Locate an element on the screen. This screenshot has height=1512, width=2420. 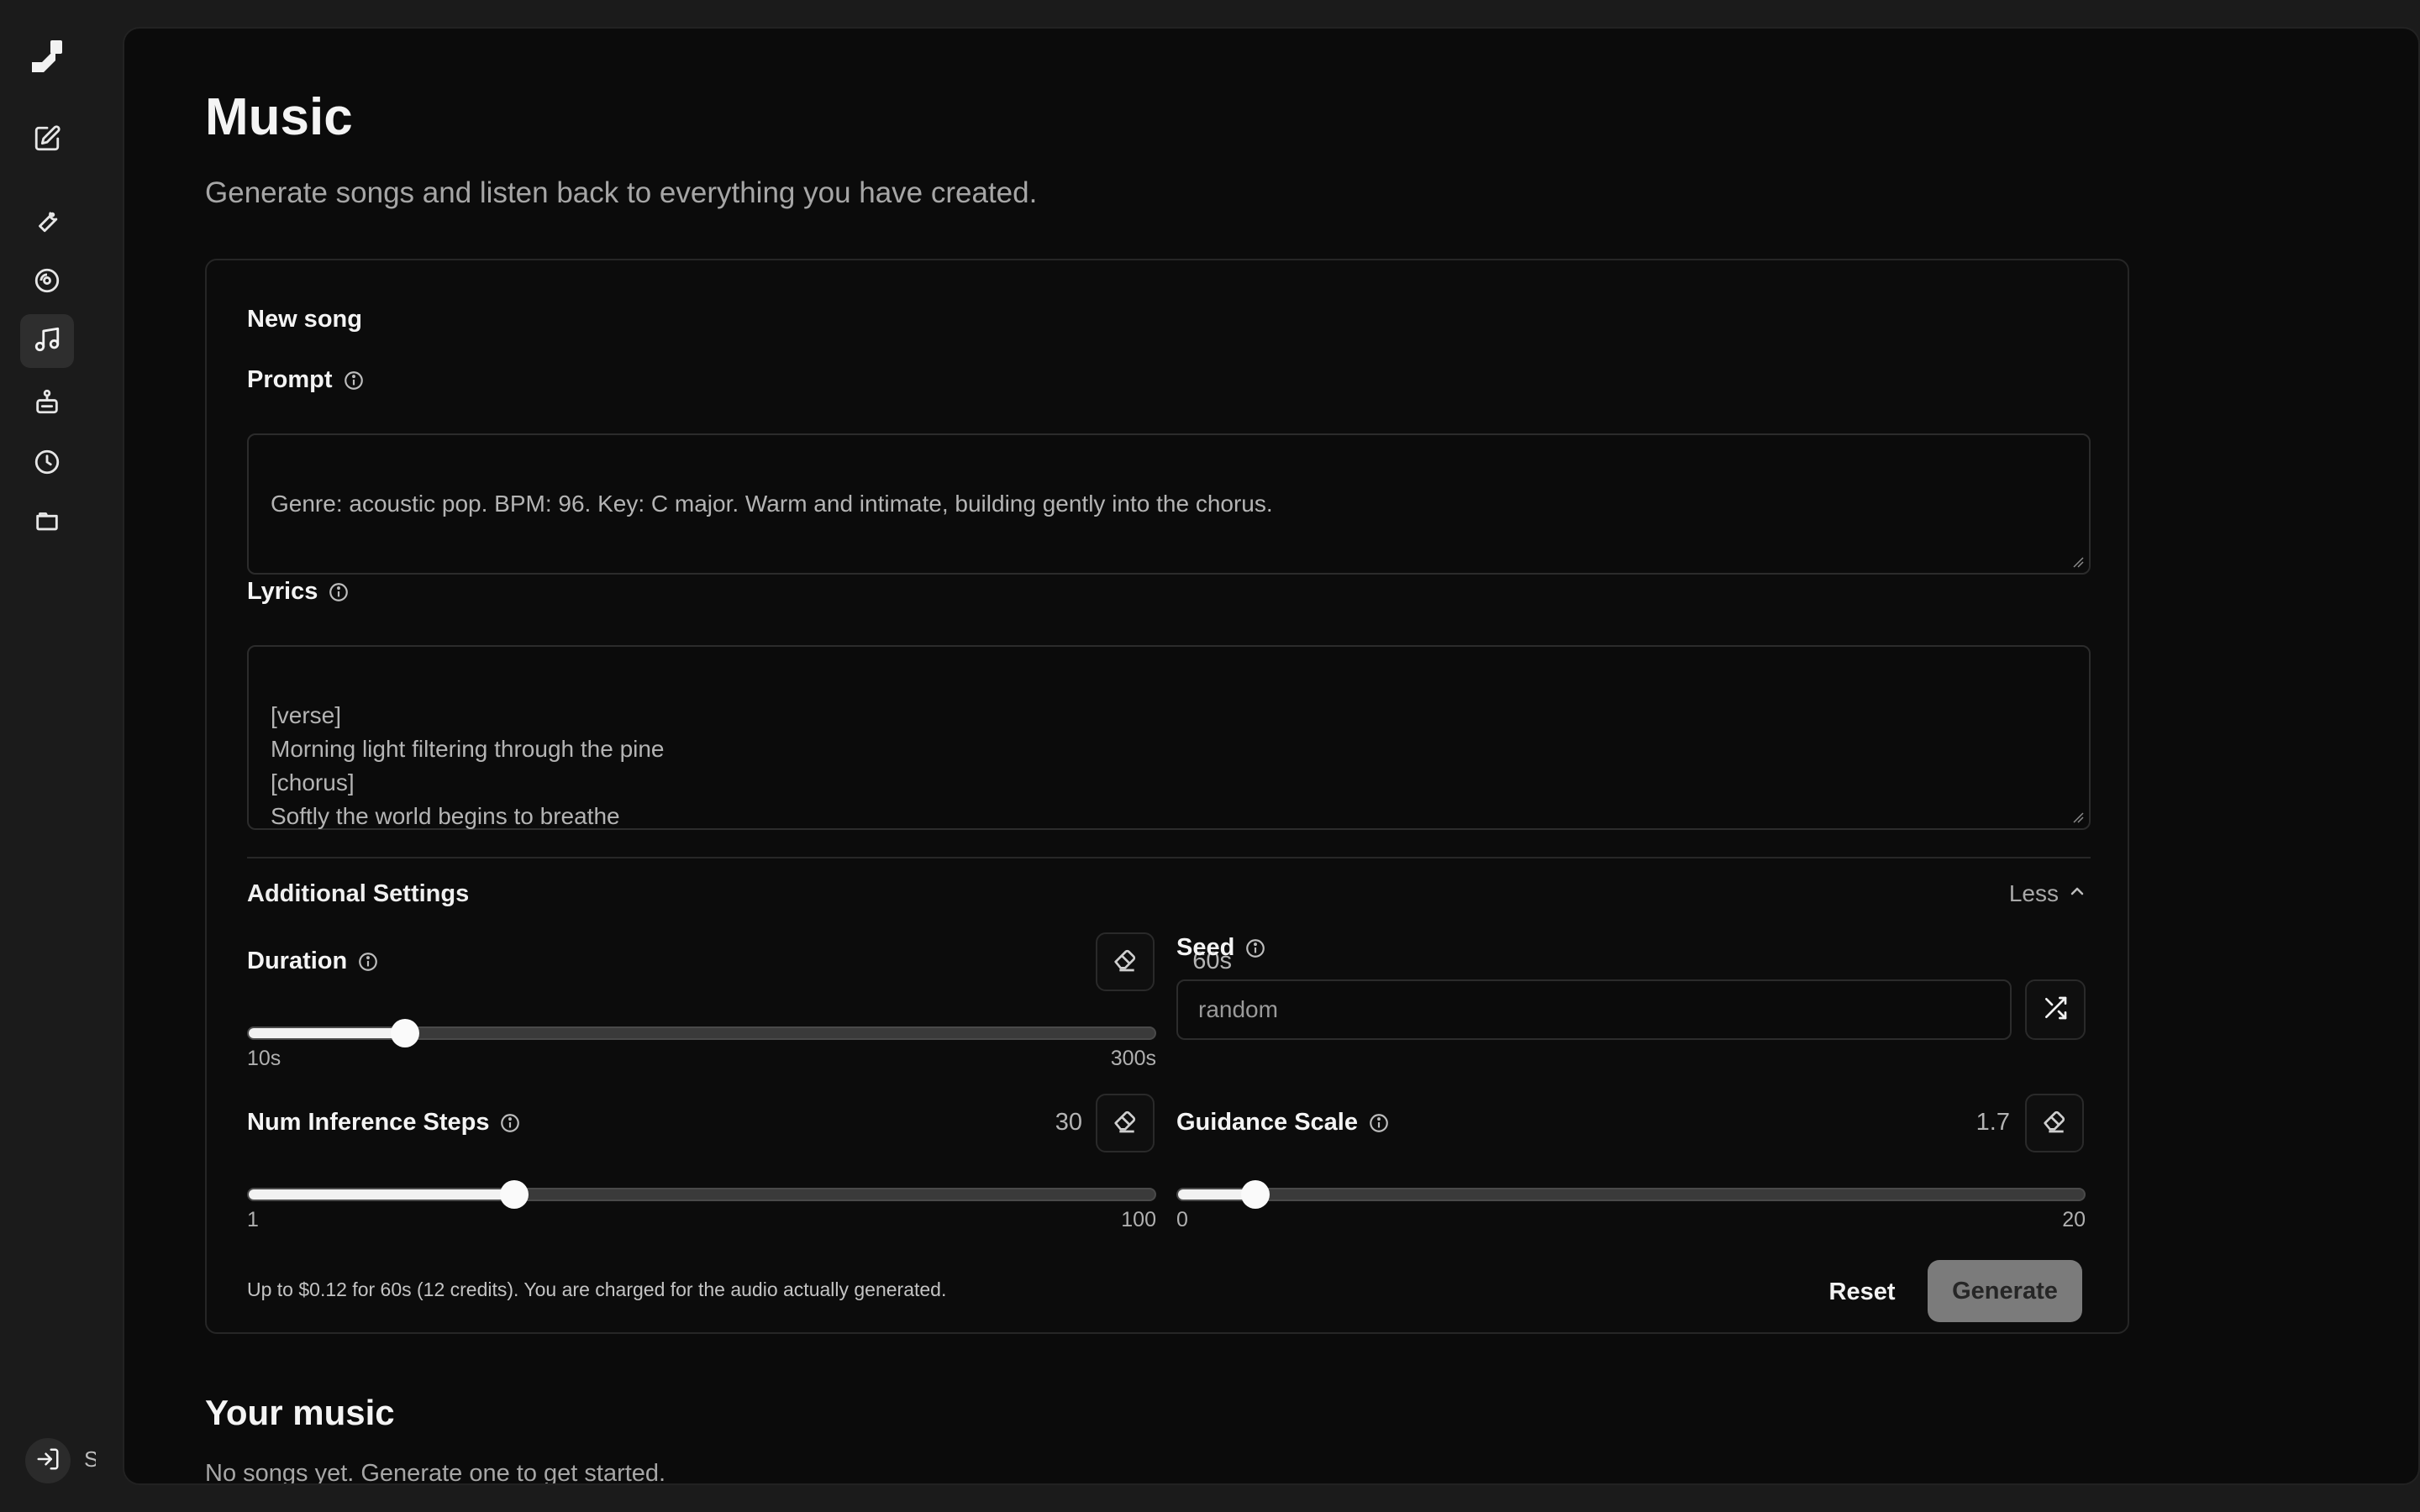
robot-icon is located at coordinates (47, 403).